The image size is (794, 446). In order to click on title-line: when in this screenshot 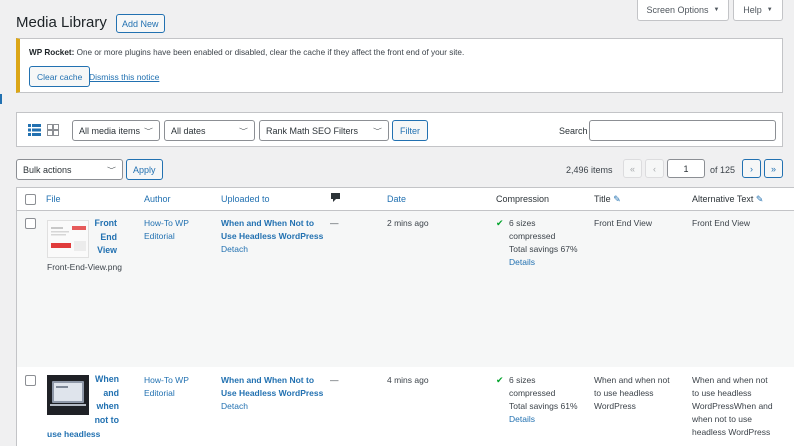, I will do `click(107, 406)`.